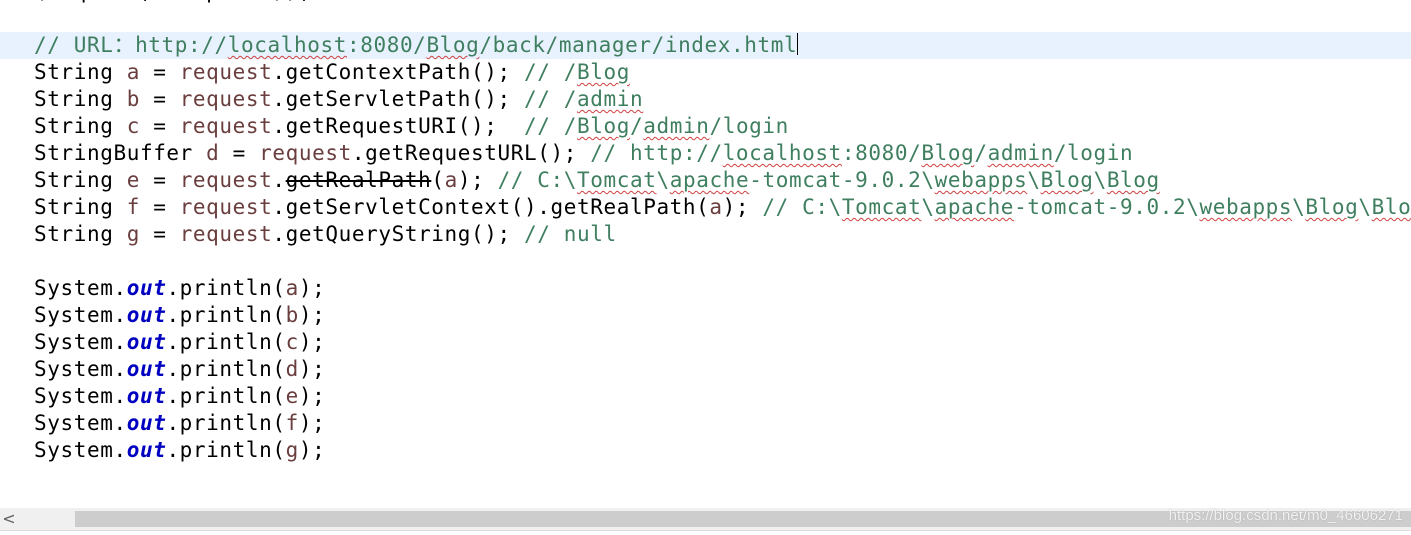  Describe the element at coordinates (438, 180) in the screenshot. I see `code-token-plain: (` at that location.